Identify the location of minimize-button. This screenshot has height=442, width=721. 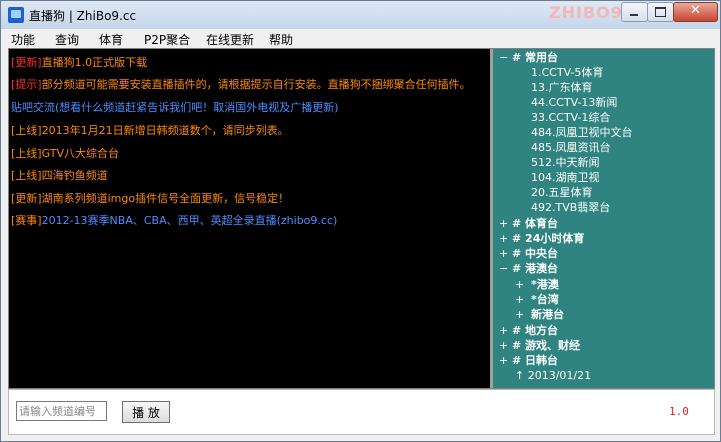
(634, 12).